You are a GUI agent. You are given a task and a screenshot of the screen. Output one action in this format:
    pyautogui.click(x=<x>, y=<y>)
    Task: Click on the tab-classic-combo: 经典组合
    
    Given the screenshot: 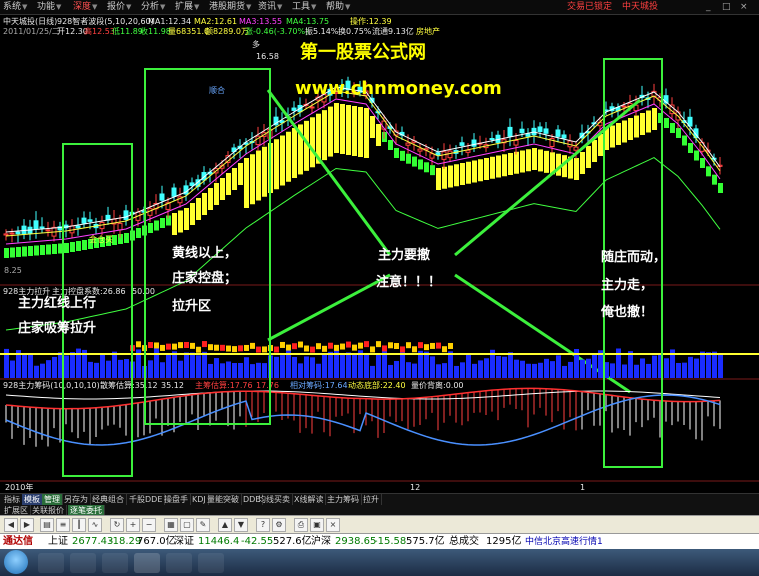 What is the action you would take?
    pyautogui.click(x=108, y=499)
    